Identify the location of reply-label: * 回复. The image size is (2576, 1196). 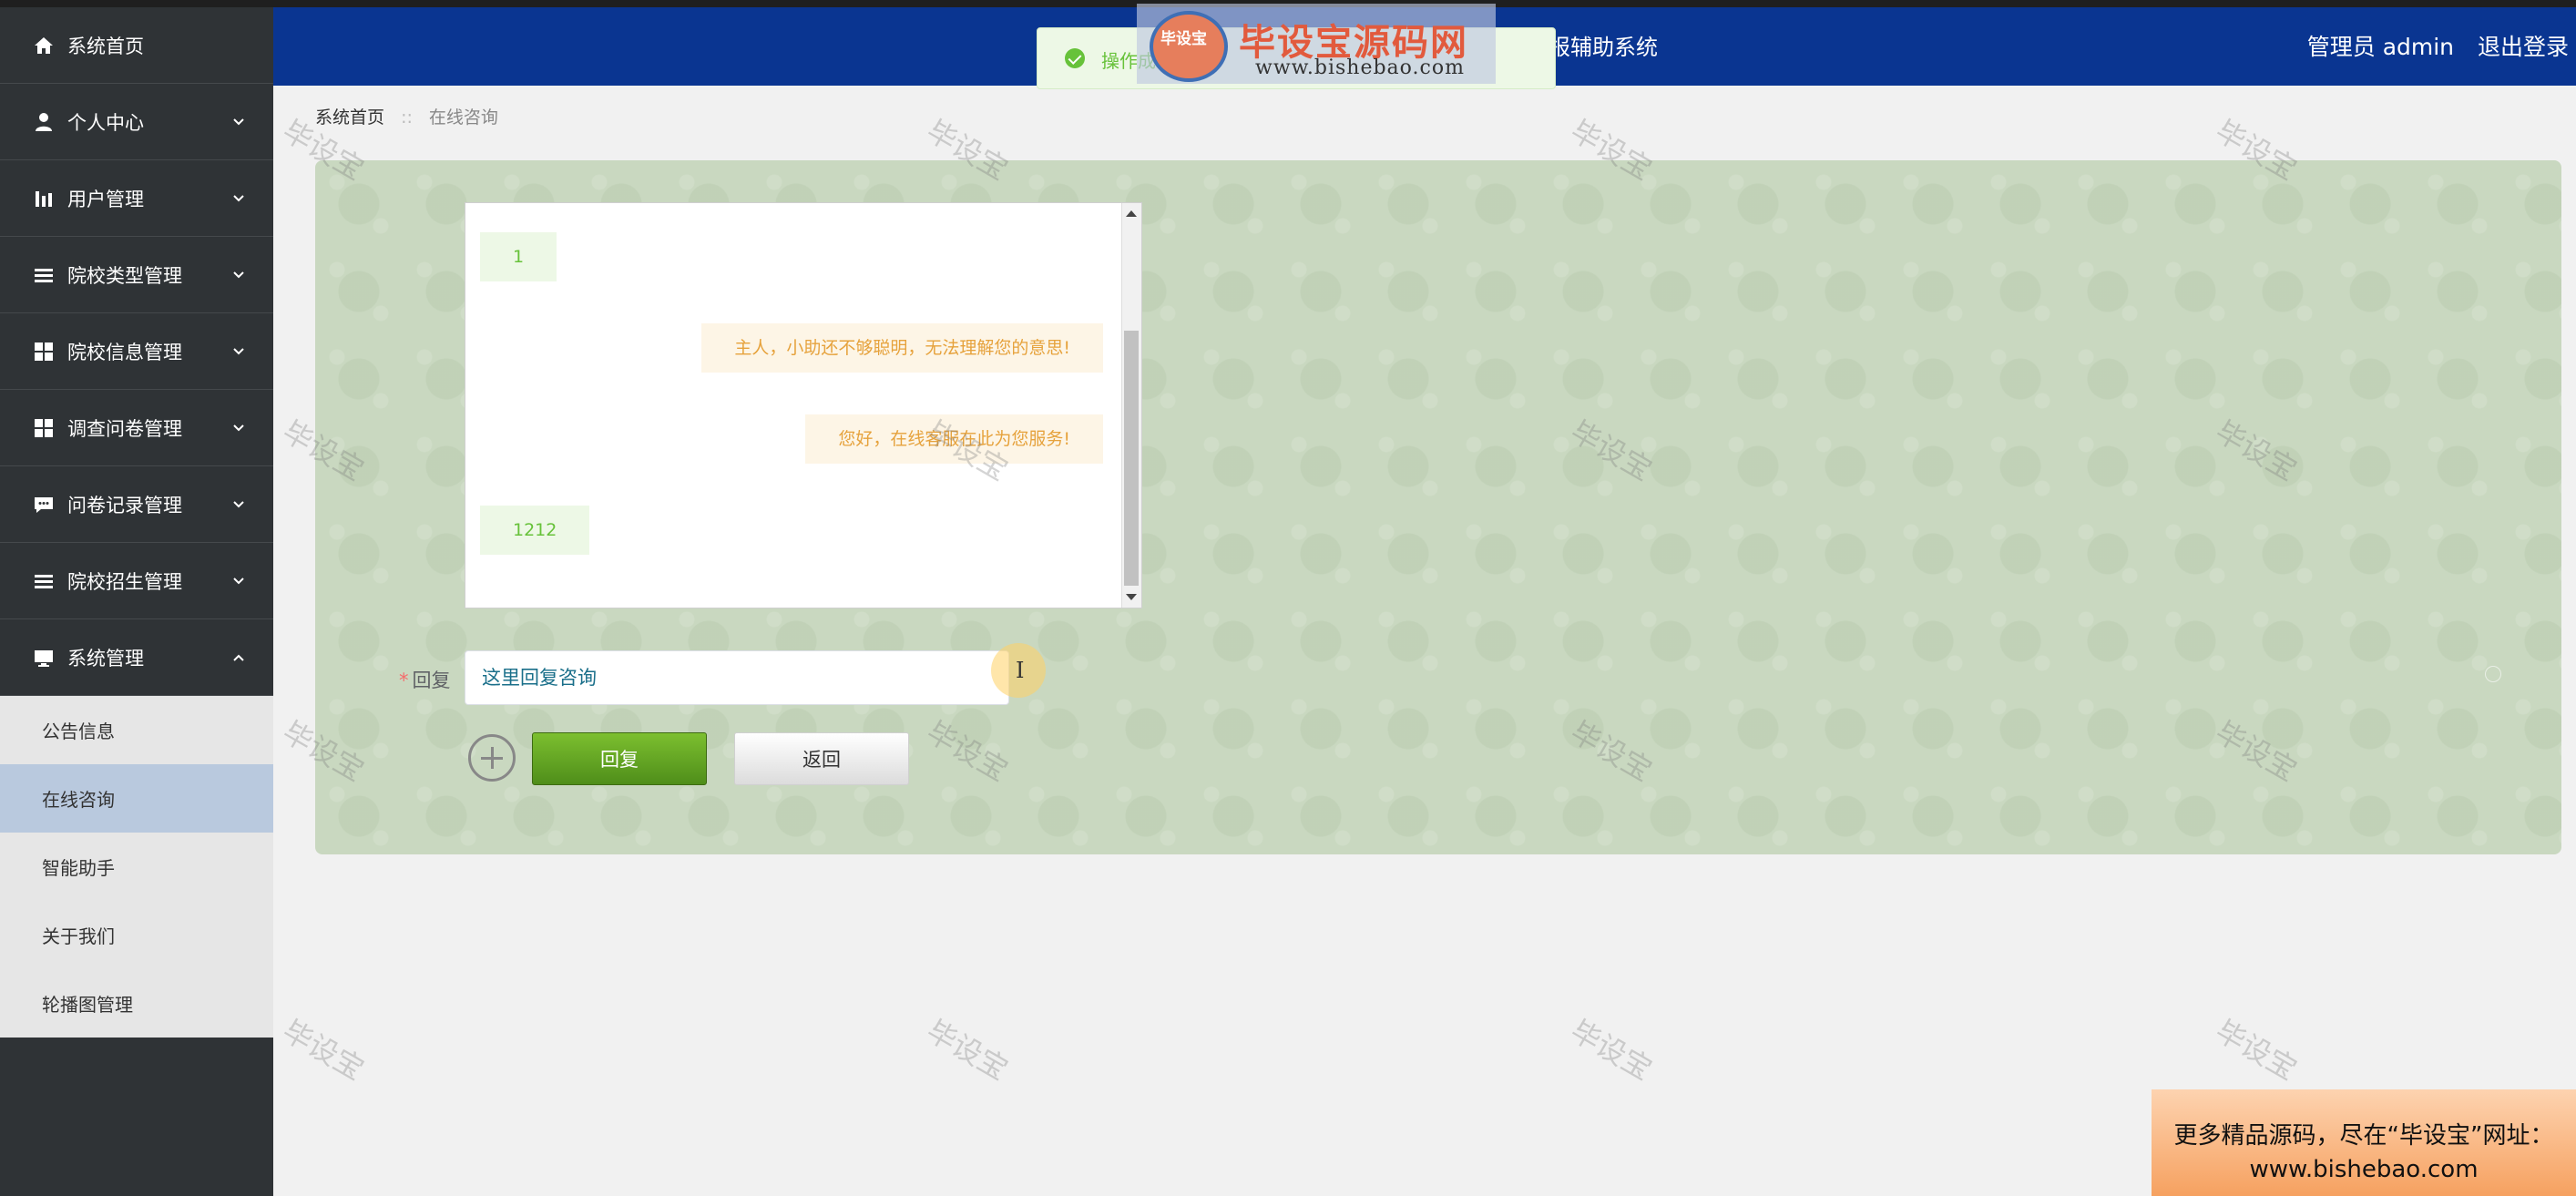
(425, 679).